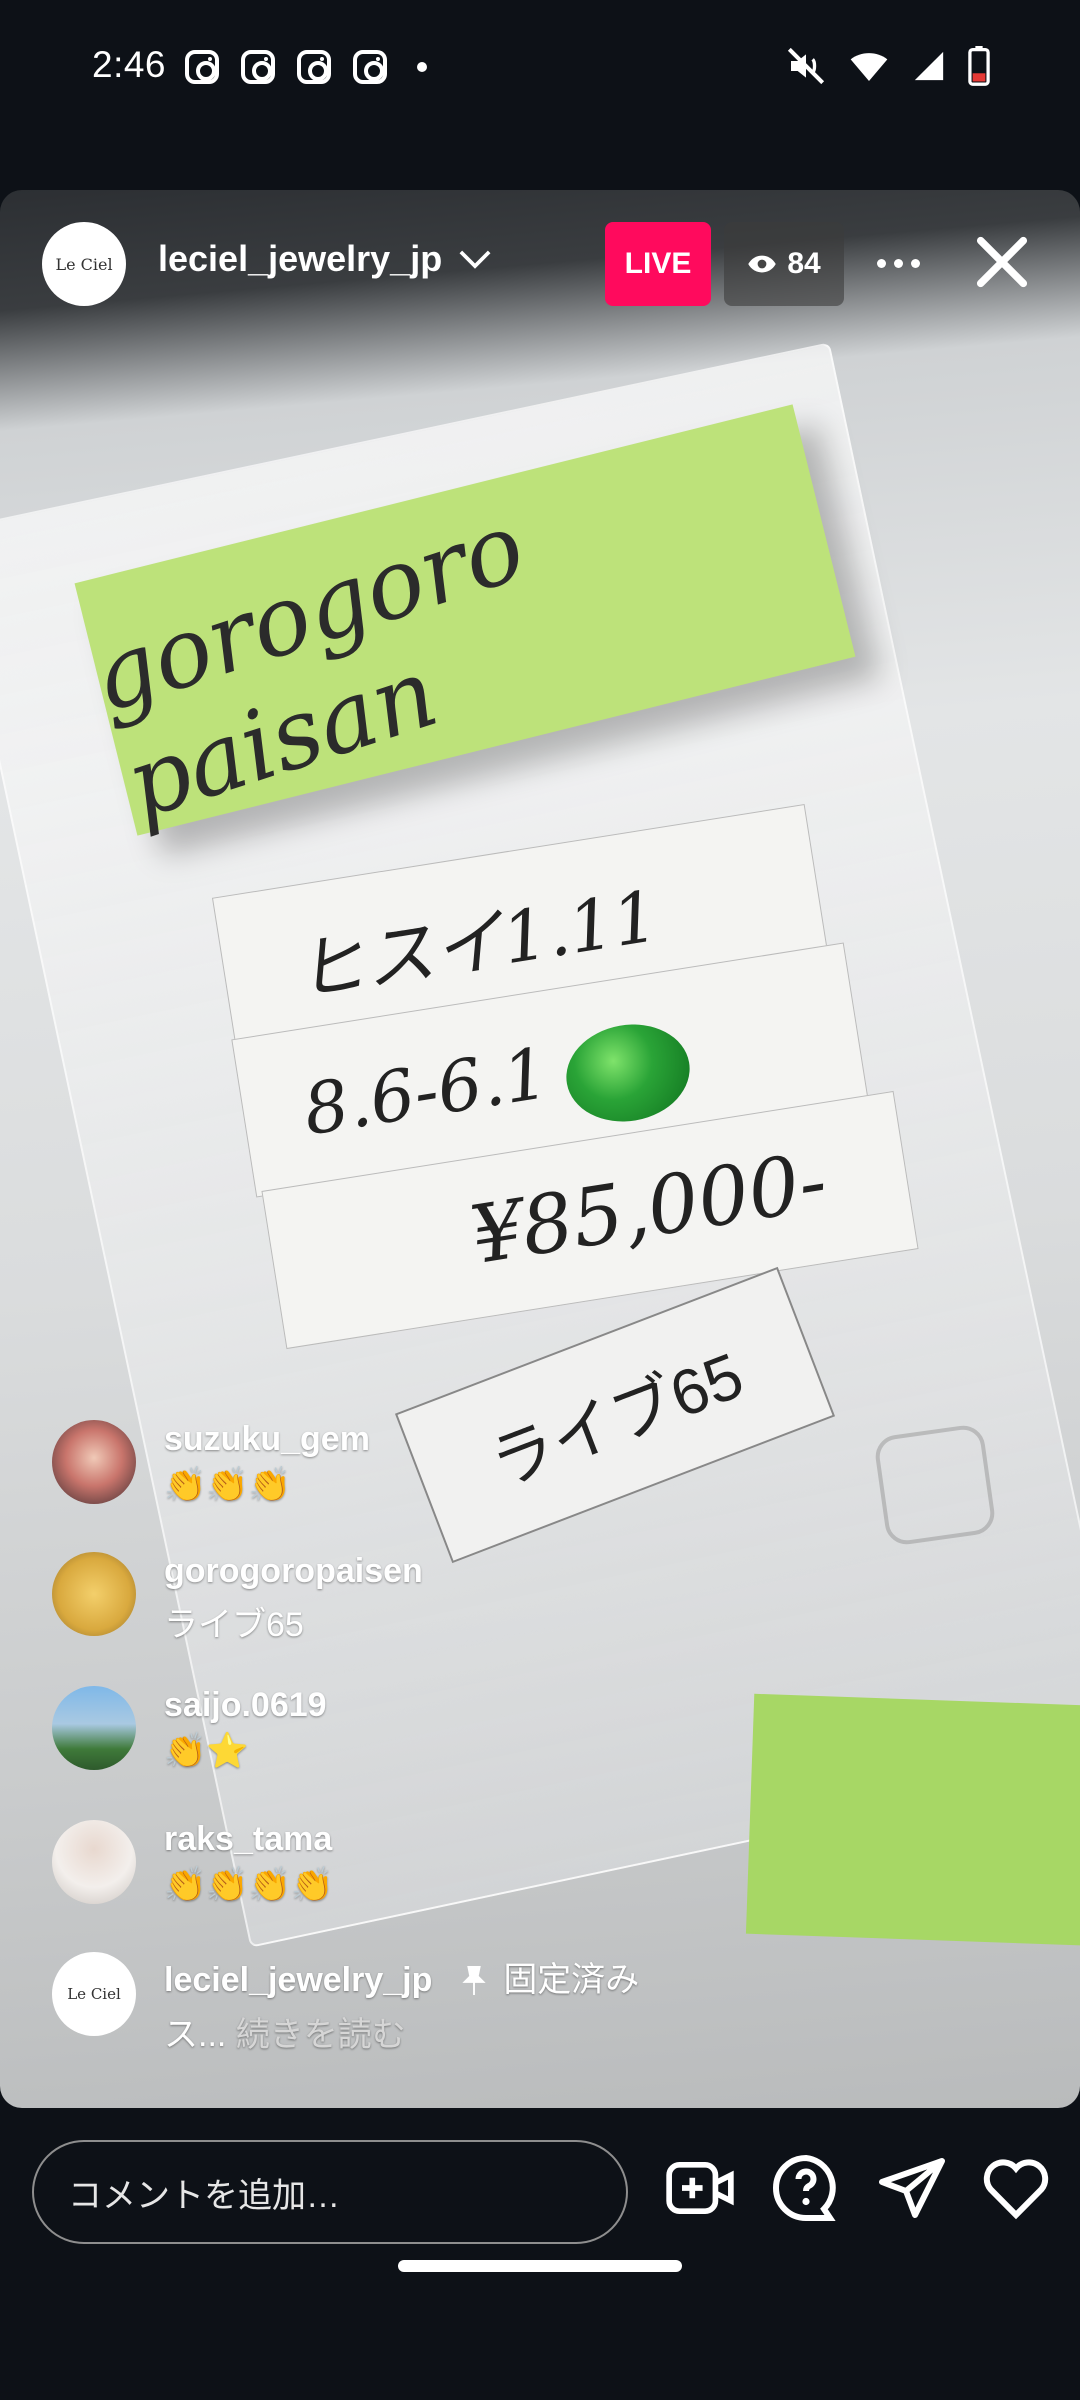 This screenshot has height=2400, width=1080. What do you see at coordinates (422, 67) in the screenshot?
I see `more-notifications-dot-icon` at bounding box center [422, 67].